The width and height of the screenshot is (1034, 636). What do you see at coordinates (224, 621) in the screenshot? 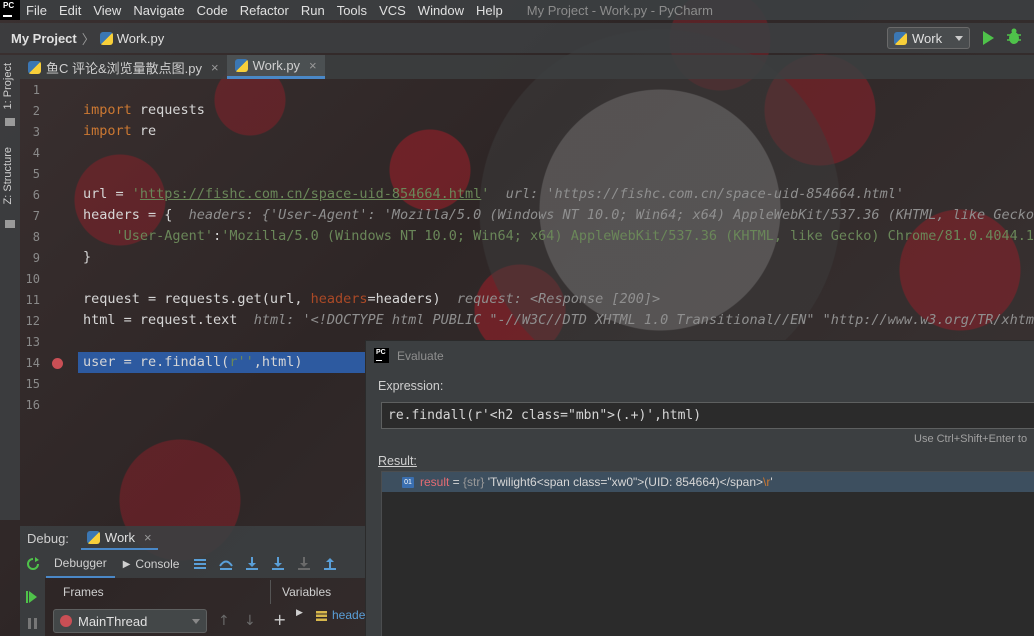
I see `up-arrow-icon: ↑` at bounding box center [224, 621].